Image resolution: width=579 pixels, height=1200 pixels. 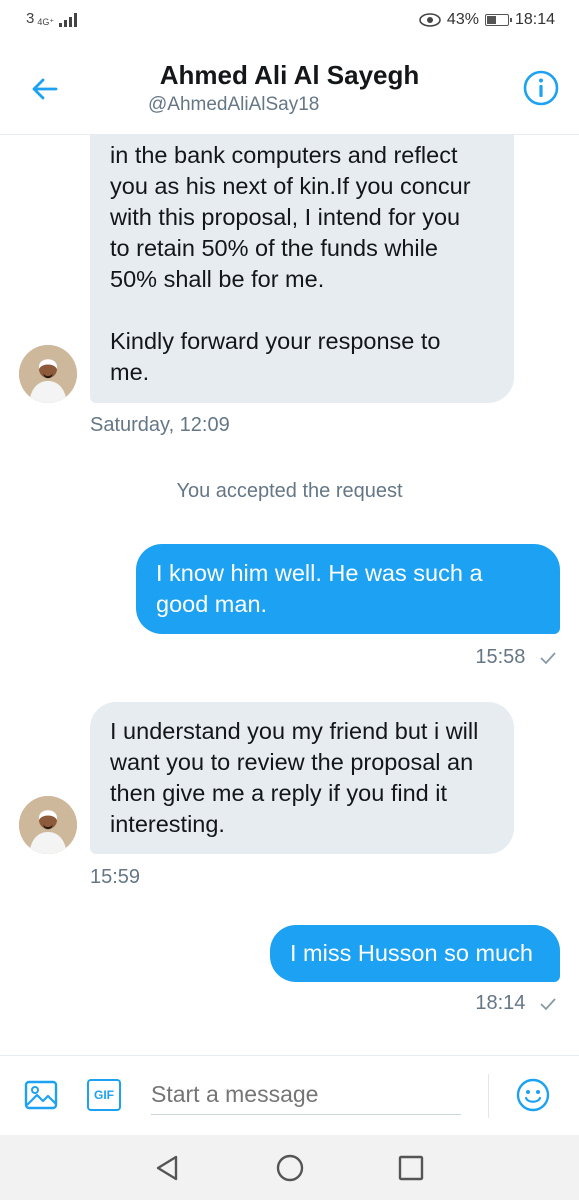 What do you see at coordinates (289, 491) in the screenshot?
I see `system-message: You accepted the request` at bounding box center [289, 491].